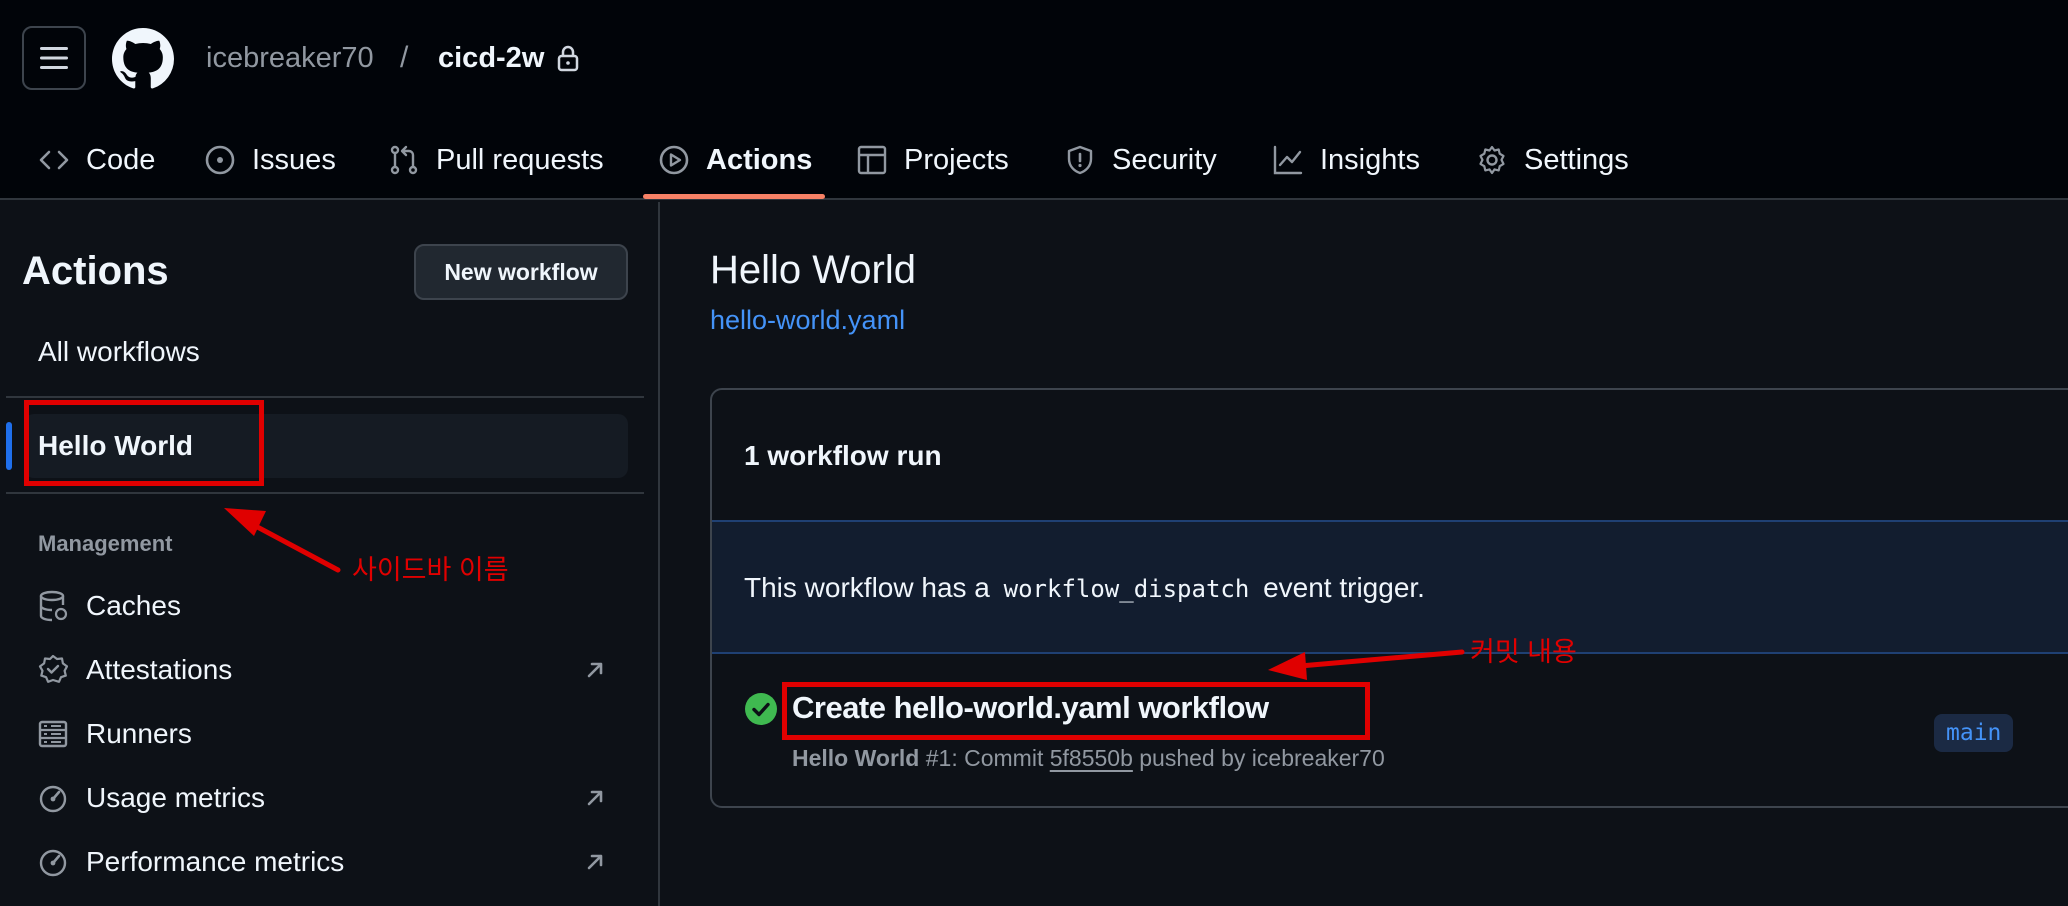 The width and height of the screenshot is (2068, 906). I want to click on highlight-box-commit, so click(1076, 711).